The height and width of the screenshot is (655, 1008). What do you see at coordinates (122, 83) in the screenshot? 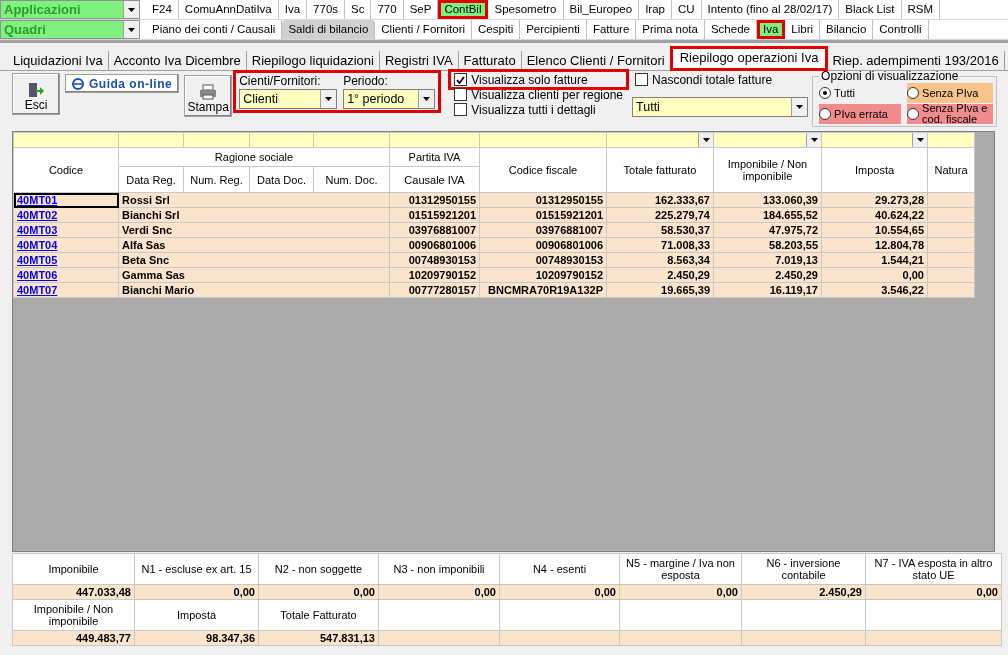
I see `help-link-button: Guida on-line` at bounding box center [122, 83].